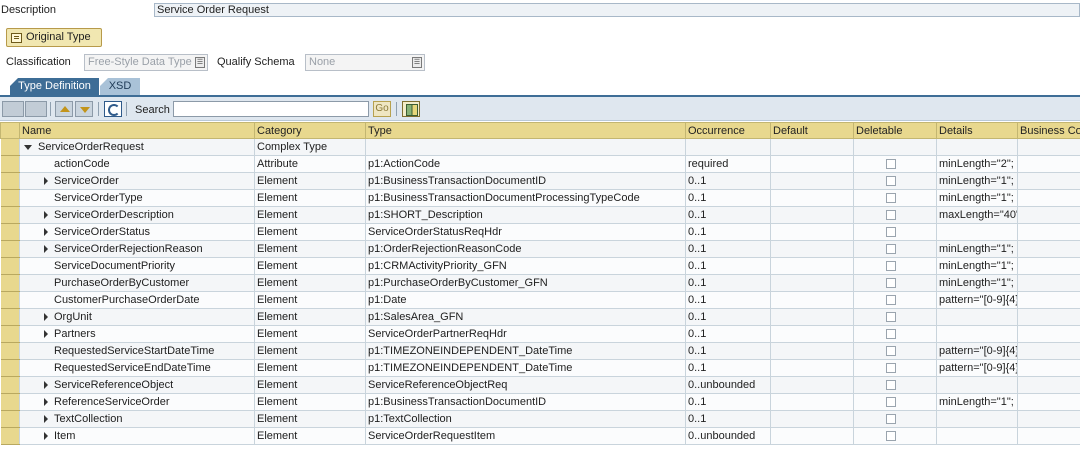  What do you see at coordinates (977, 164) in the screenshot?
I see `cell-details: minLength="2"; r` at bounding box center [977, 164].